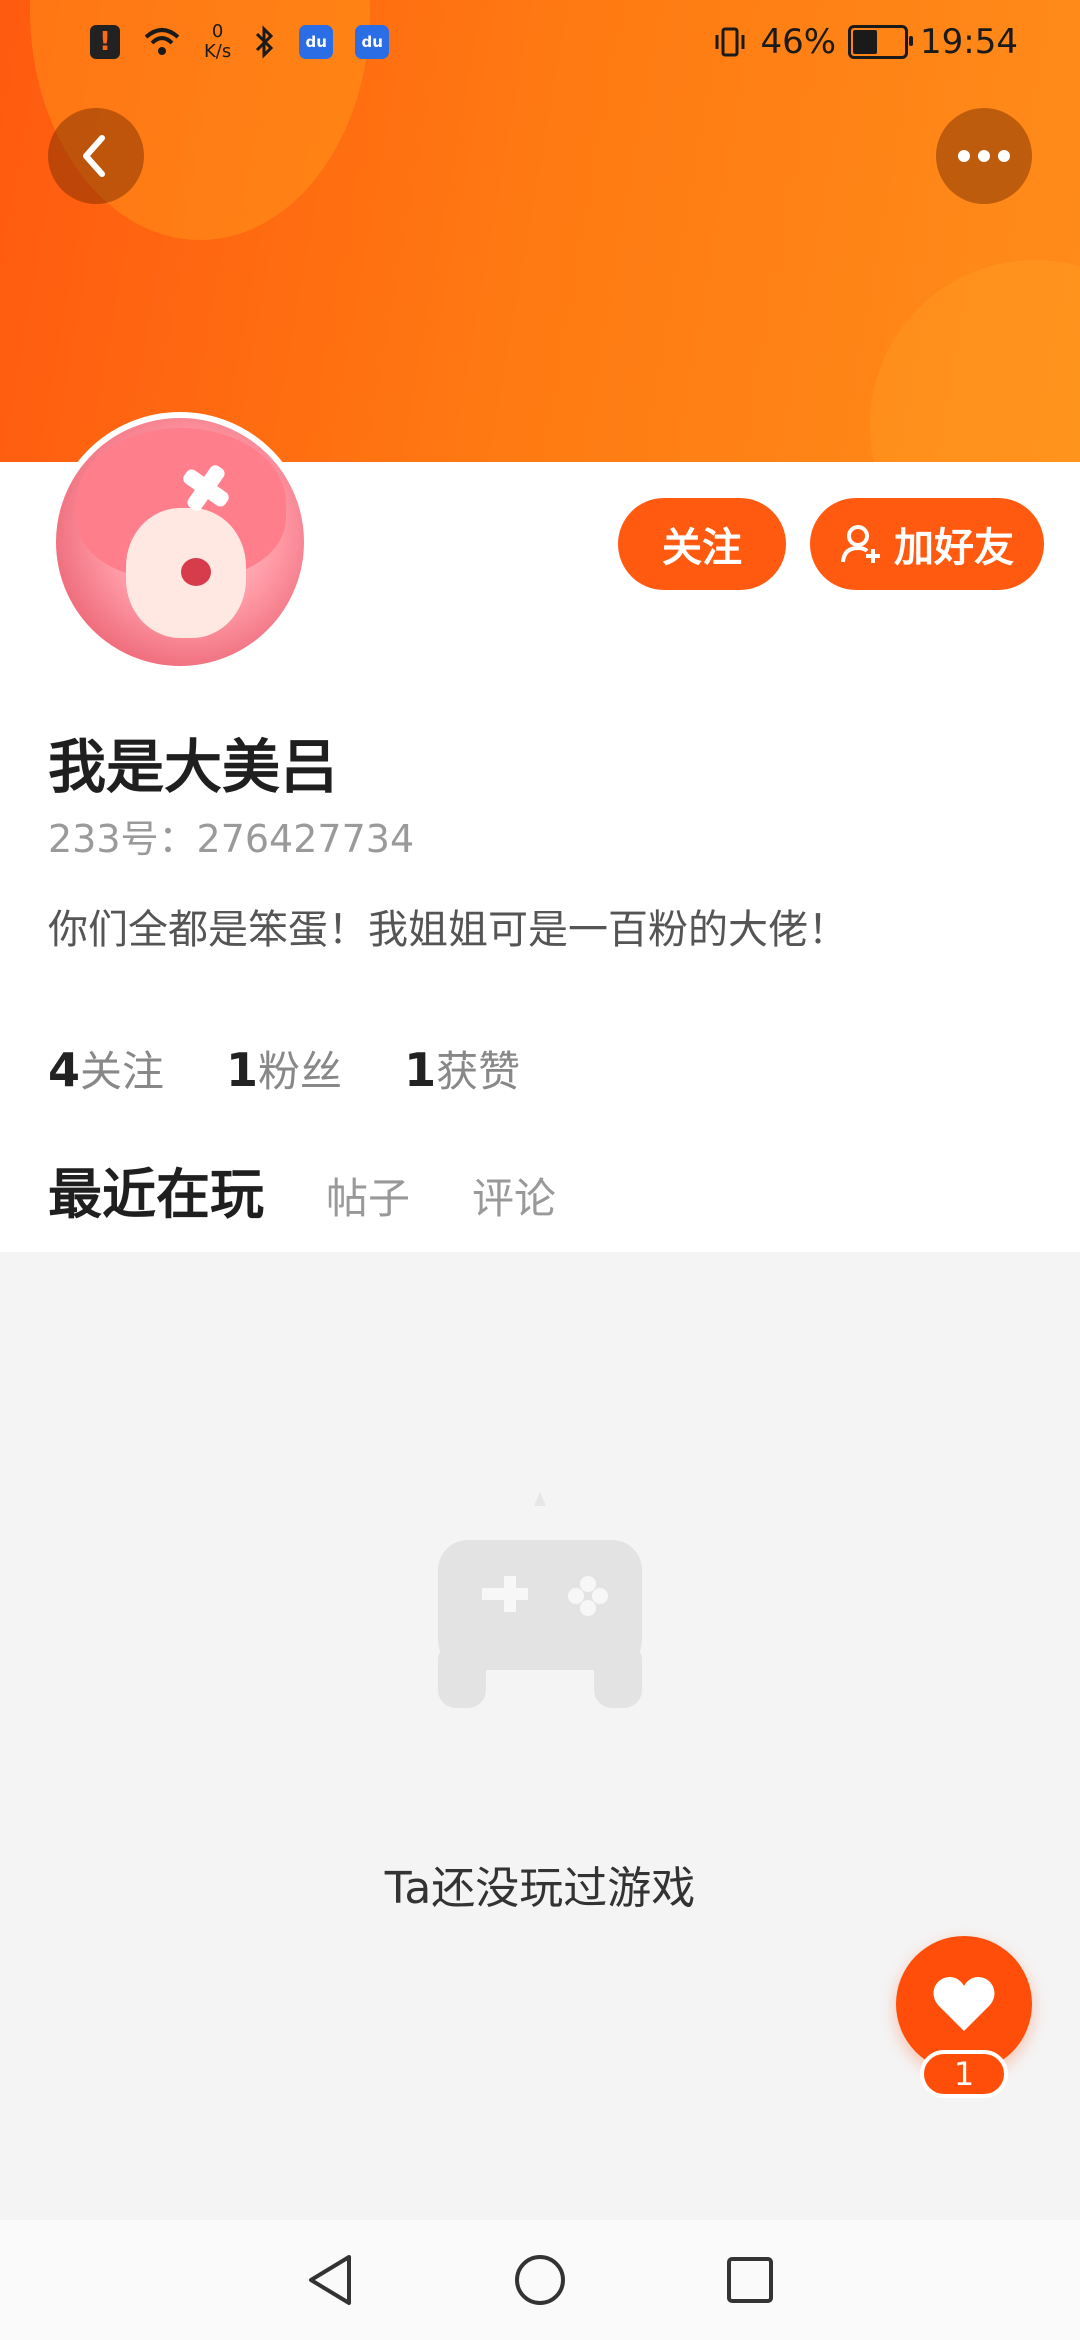  What do you see at coordinates (730, 42) in the screenshot?
I see `vibrate-icon` at bounding box center [730, 42].